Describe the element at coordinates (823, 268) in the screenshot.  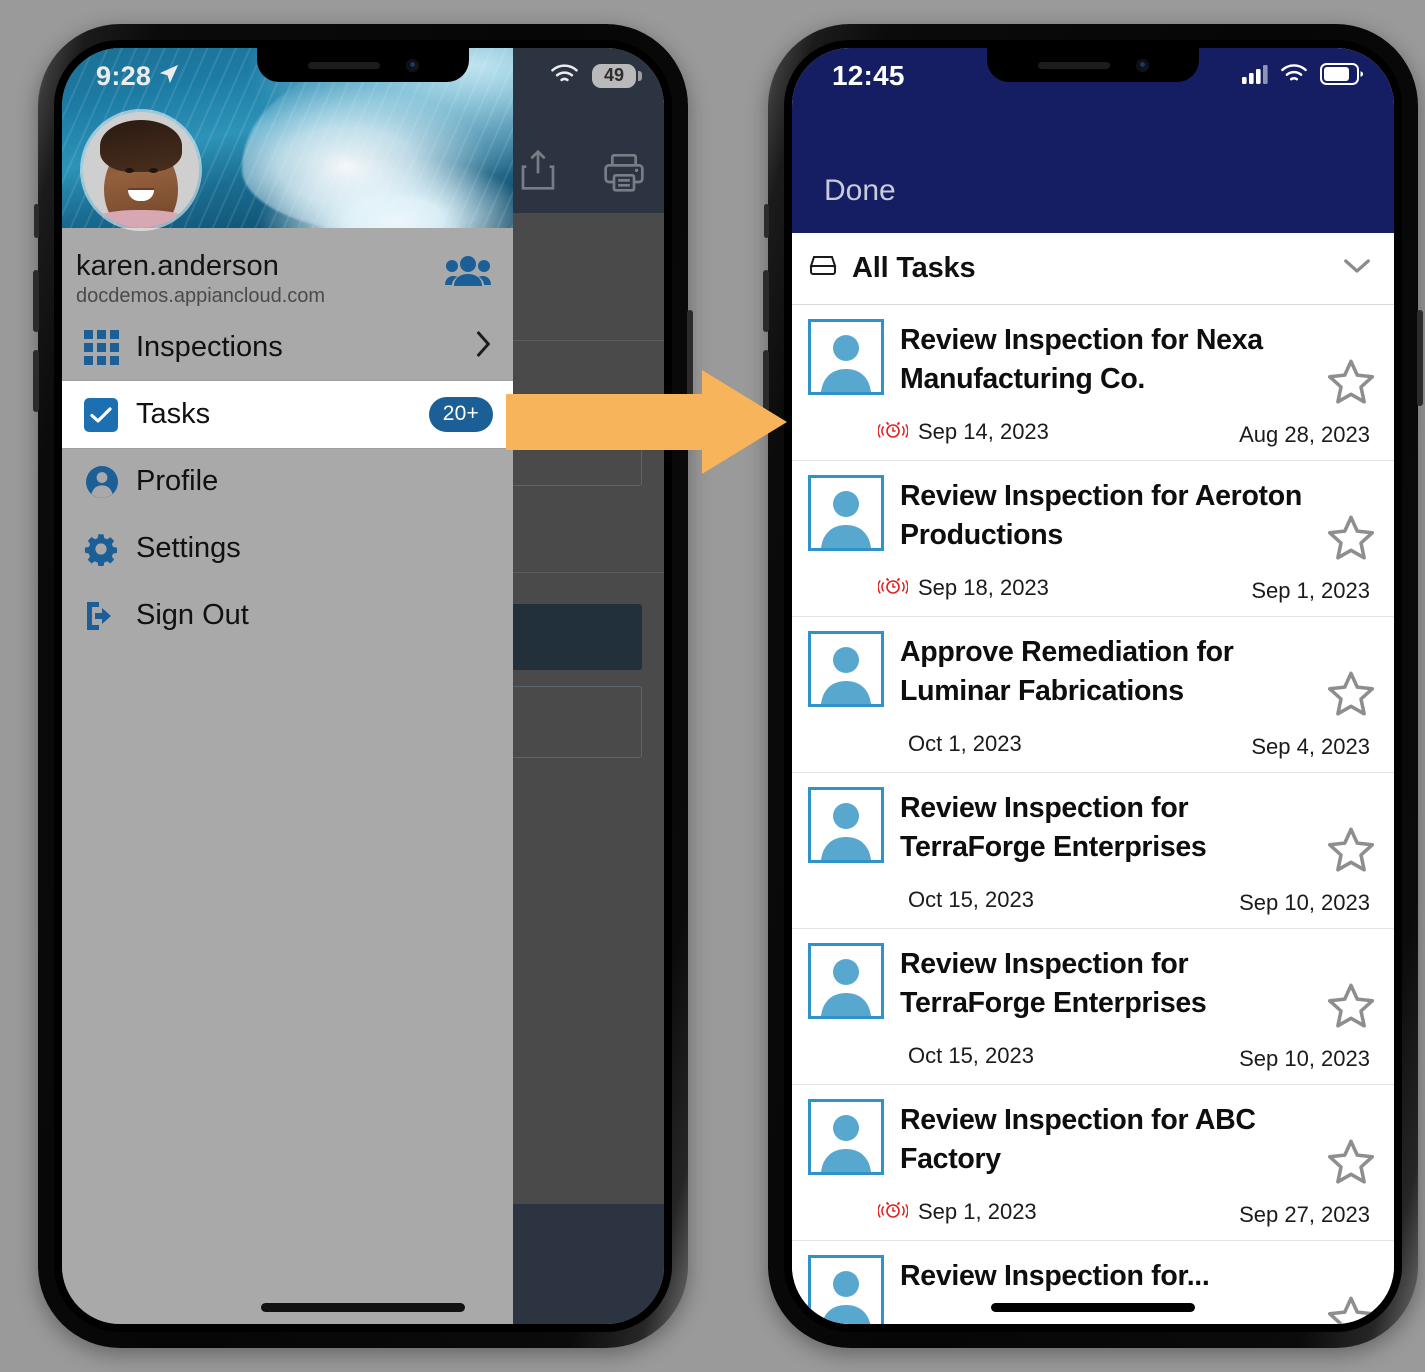
I see `inbox-tray-icon` at that location.